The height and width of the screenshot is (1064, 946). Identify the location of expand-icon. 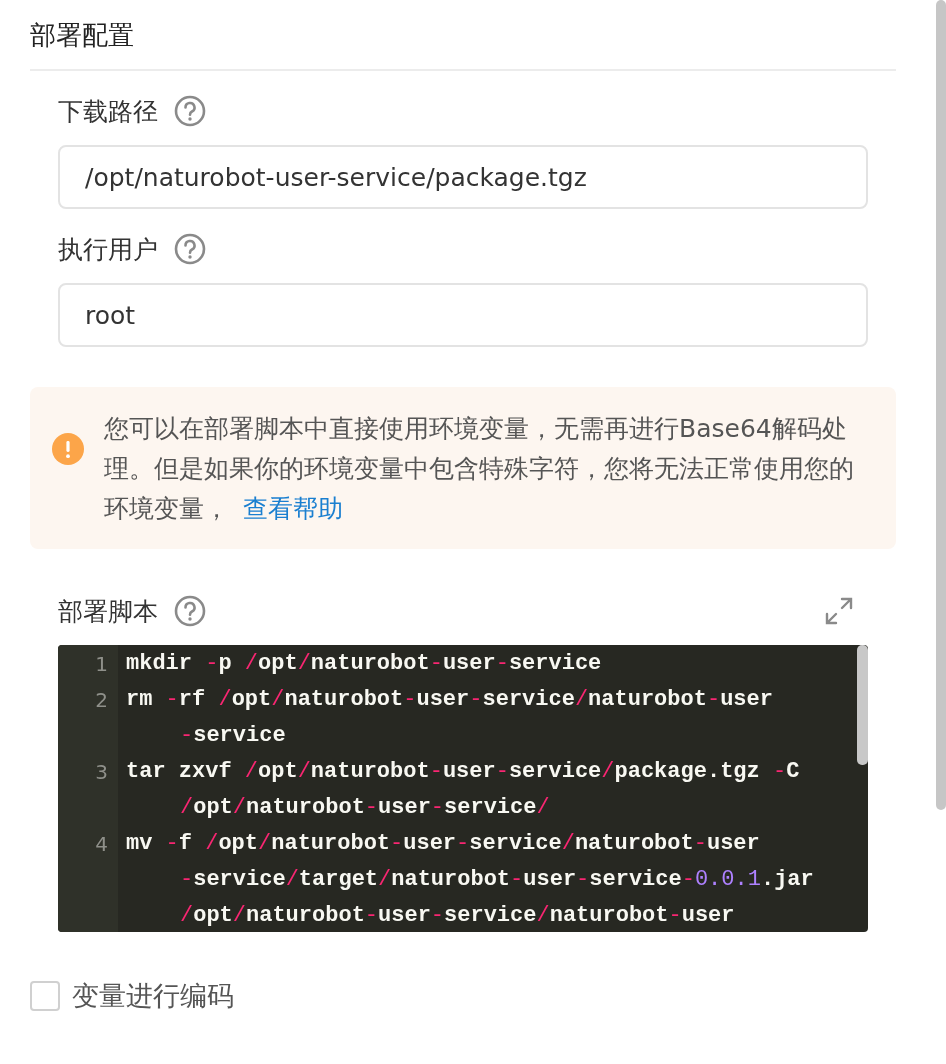
(839, 611).